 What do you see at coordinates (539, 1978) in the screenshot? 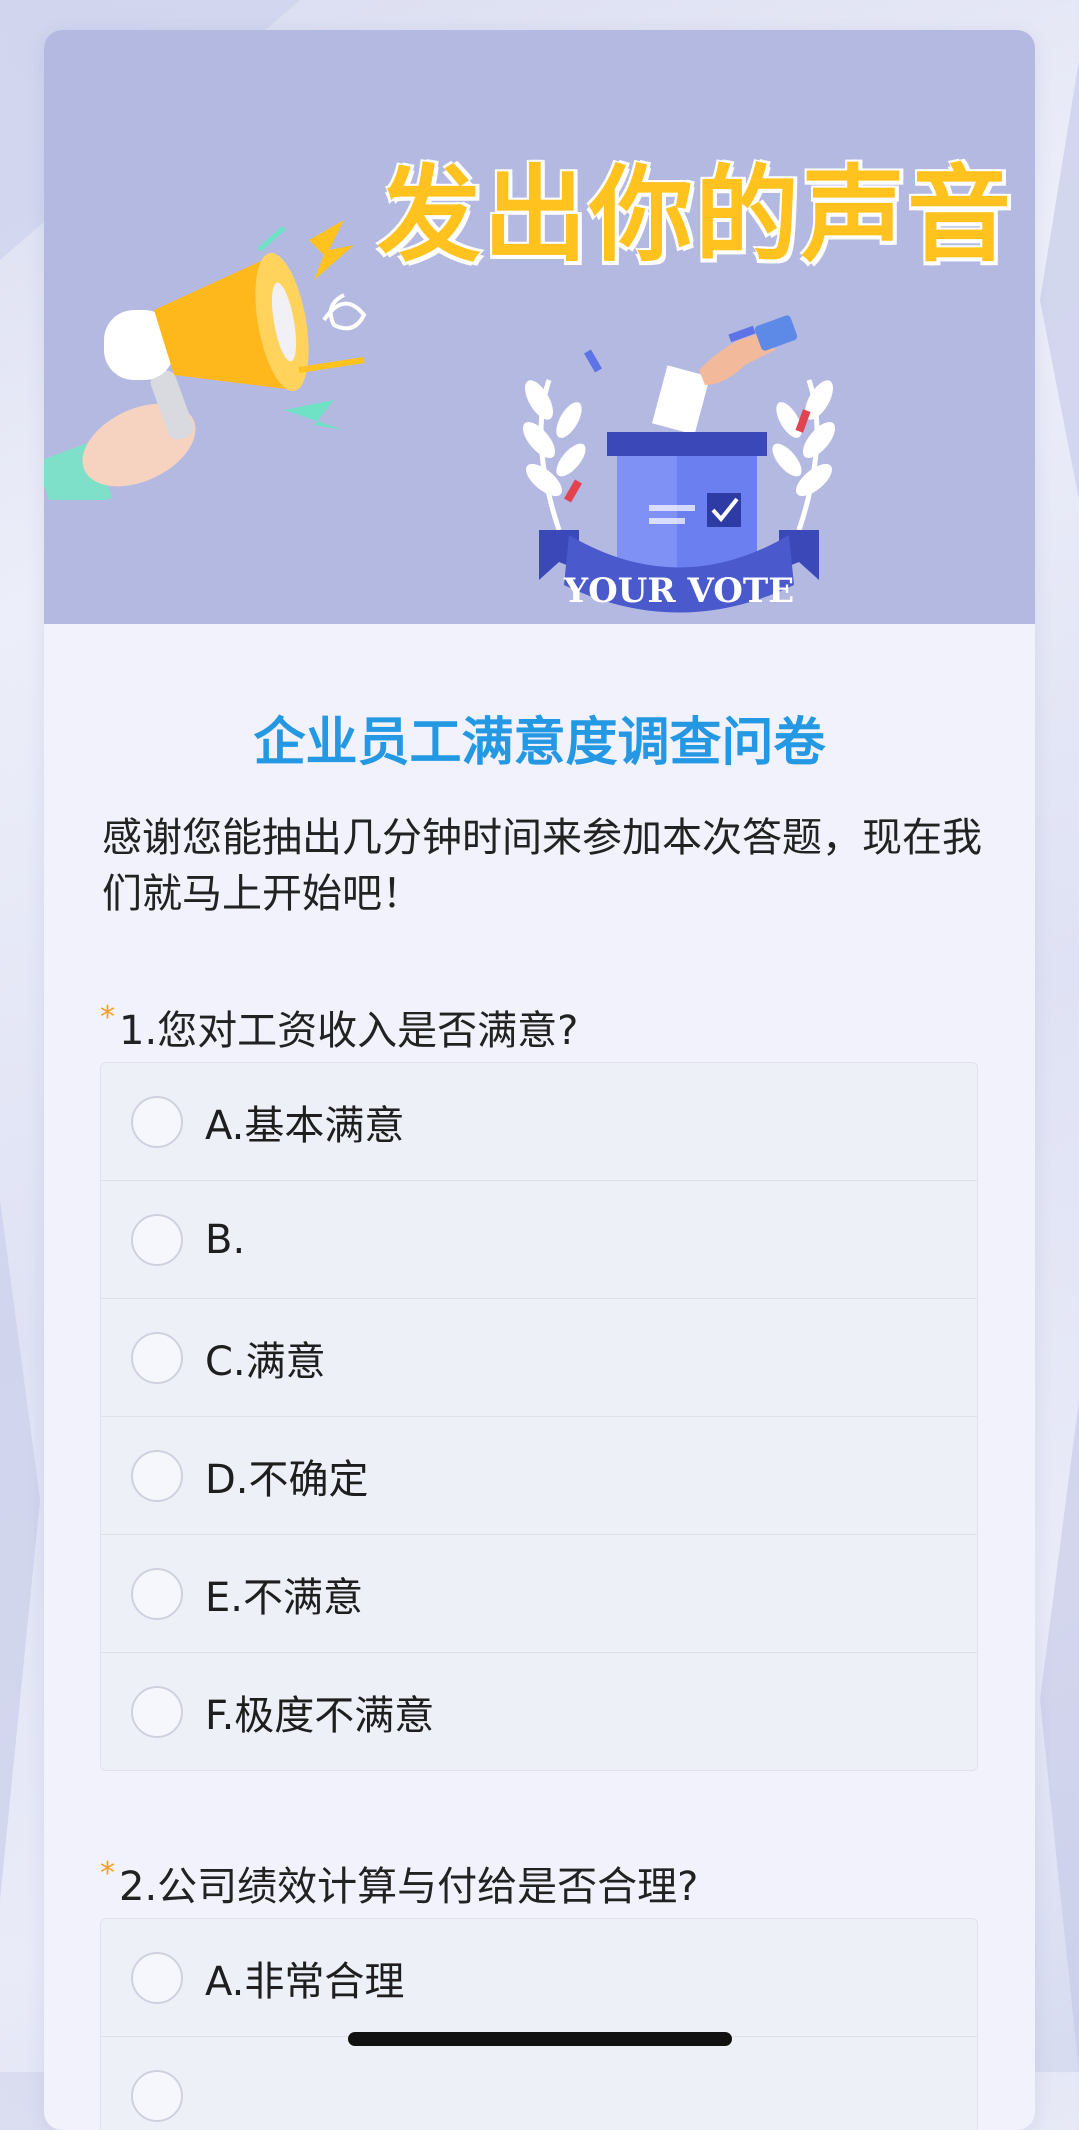
I see `option-2a: A.非常合理` at bounding box center [539, 1978].